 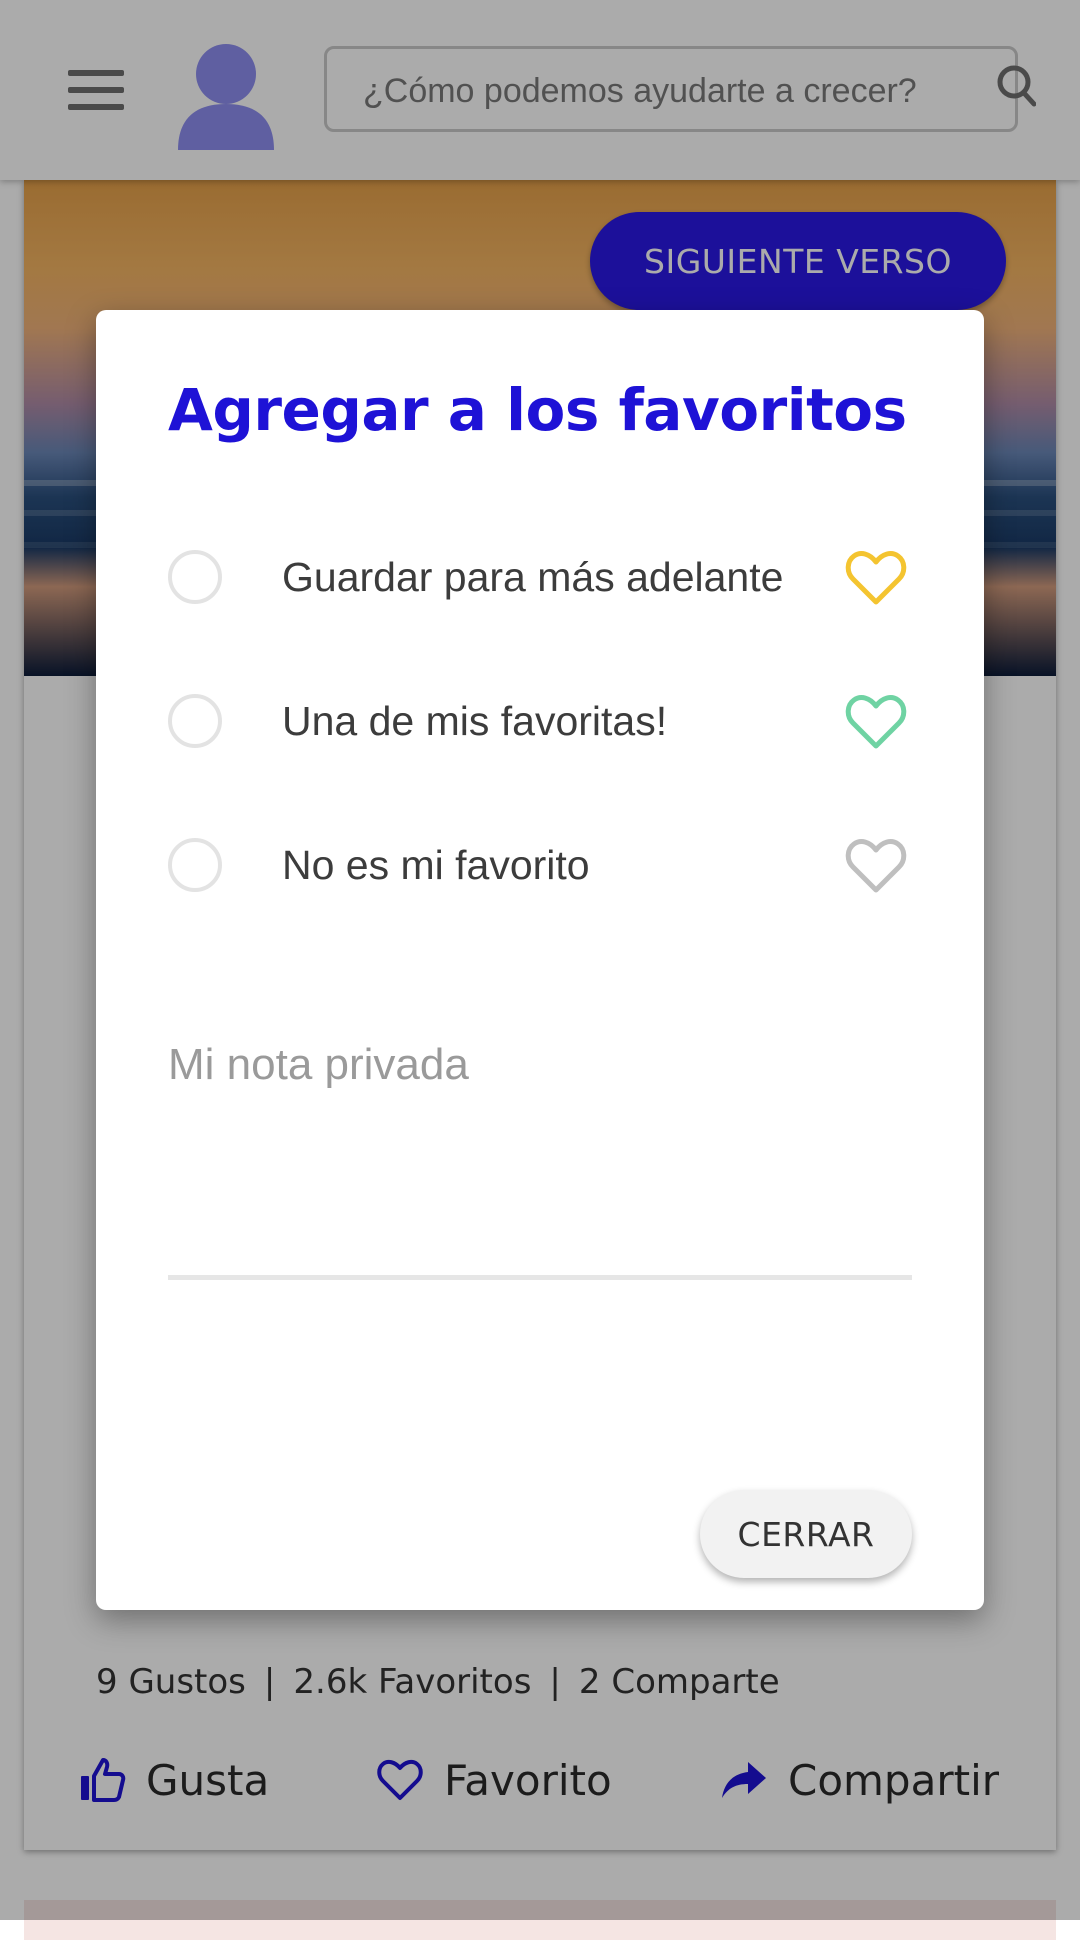 What do you see at coordinates (537, 410) in the screenshot?
I see `dialog-title: Agregar a los favoritos` at bounding box center [537, 410].